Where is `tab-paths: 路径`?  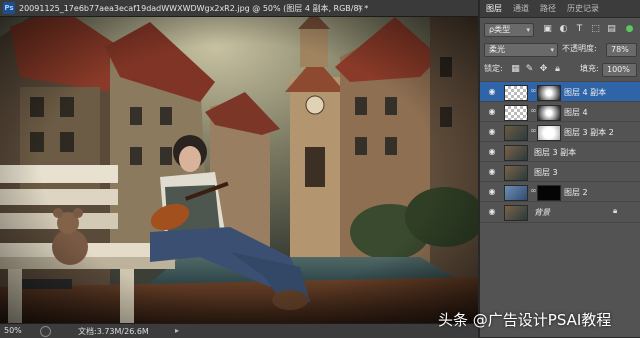 tab-paths: 路径 is located at coordinates (548, 8).